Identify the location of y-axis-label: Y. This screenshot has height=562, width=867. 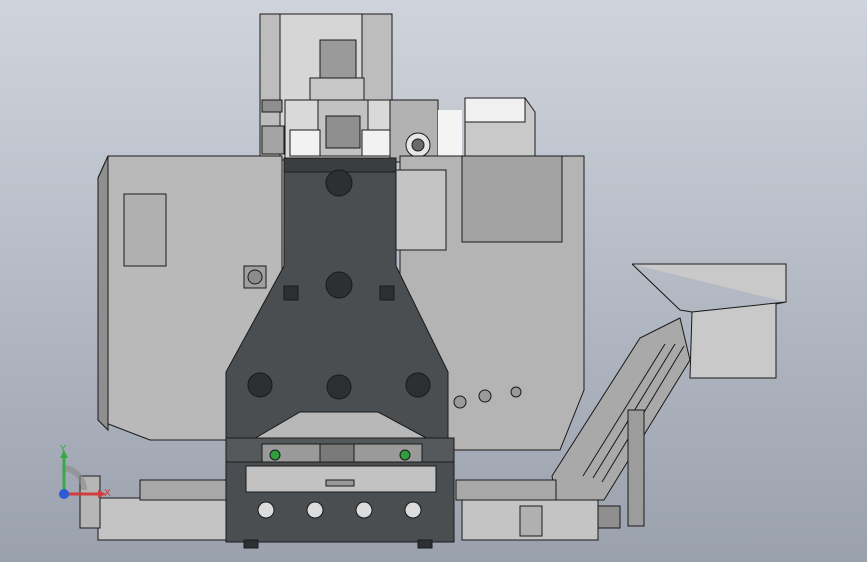
(63, 449).